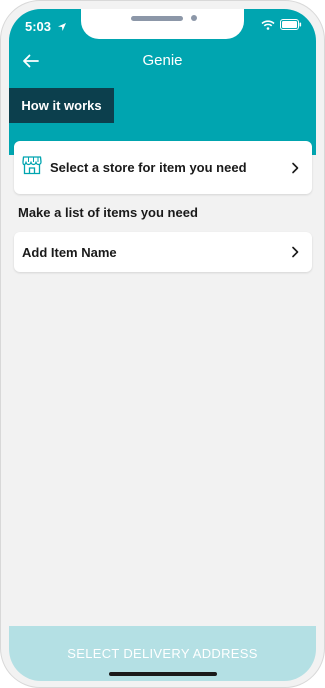 The width and height of the screenshot is (325, 688). Describe the element at coordinates (163, 674) in the screenshot. I see `home-indicator` at that location.